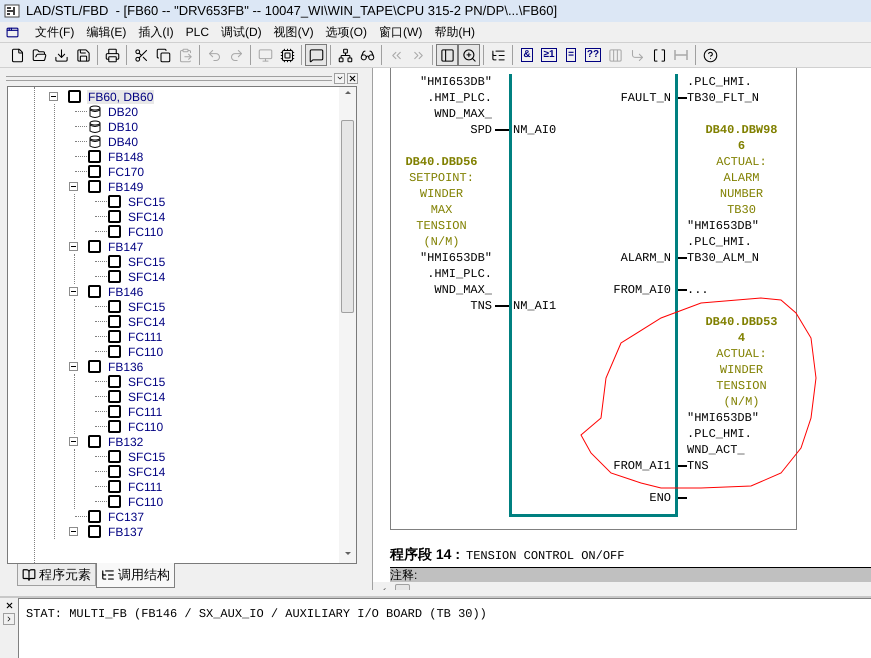 Image resolution: width=871 pixels, height=658 pixels. I want to click on app-icon, so click(12, 11).